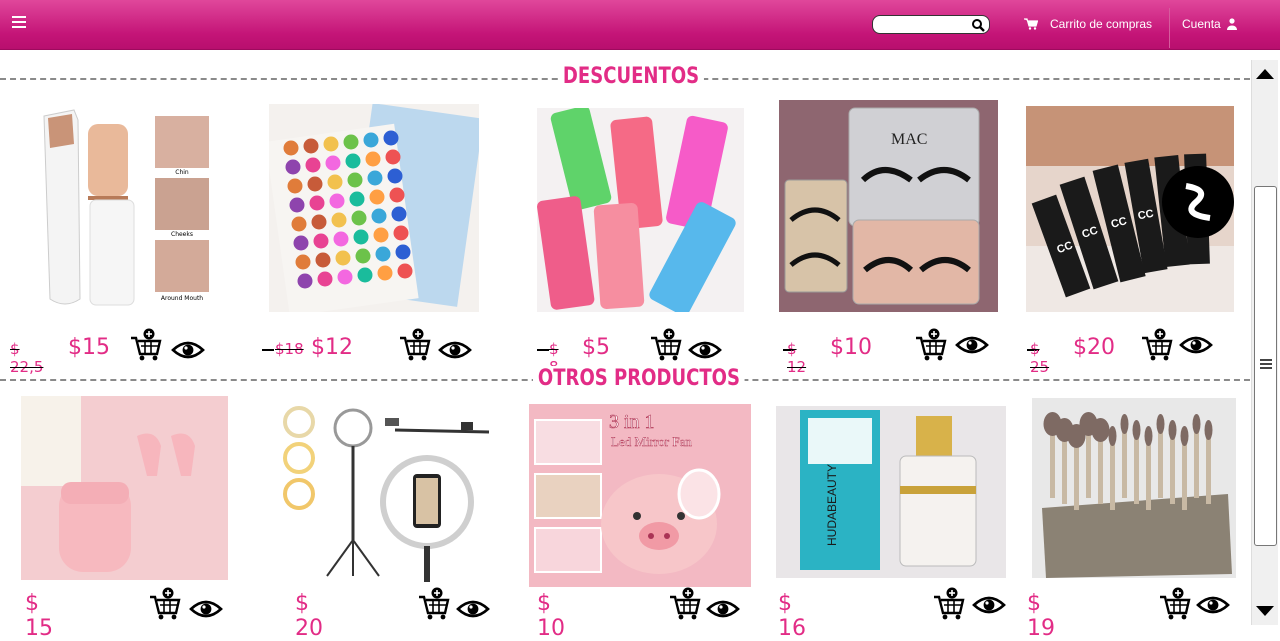  Describe the element at coordinates (1041, 616) in the screenshot. I see `product-price: $ 19` at that location.